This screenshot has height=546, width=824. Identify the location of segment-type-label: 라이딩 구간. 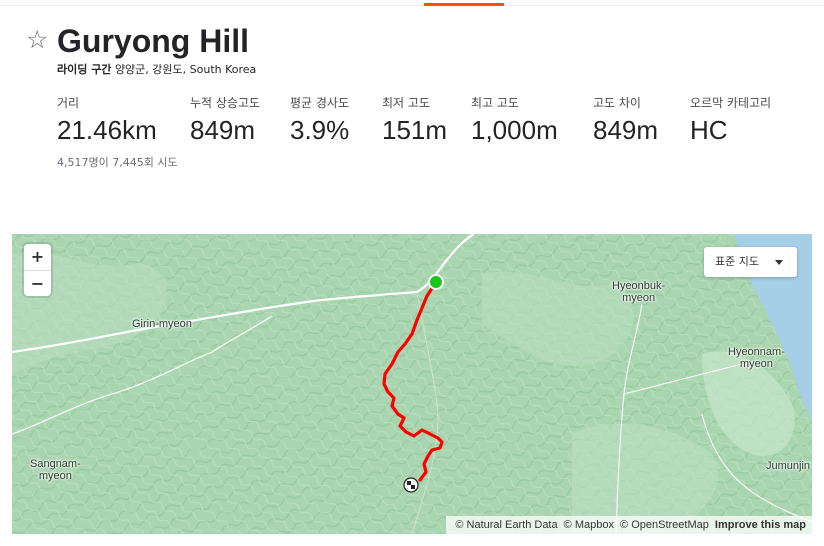
(84, 69).